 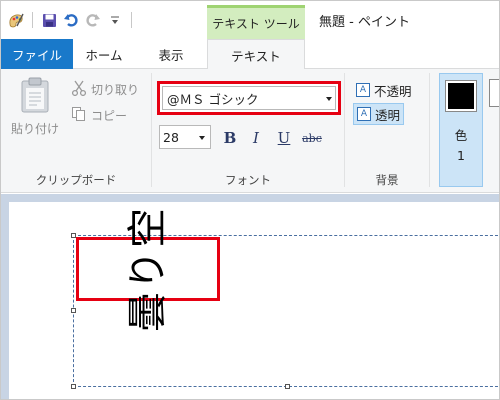 I want to click on font-size-value: 28, so click(x=171, y=137).